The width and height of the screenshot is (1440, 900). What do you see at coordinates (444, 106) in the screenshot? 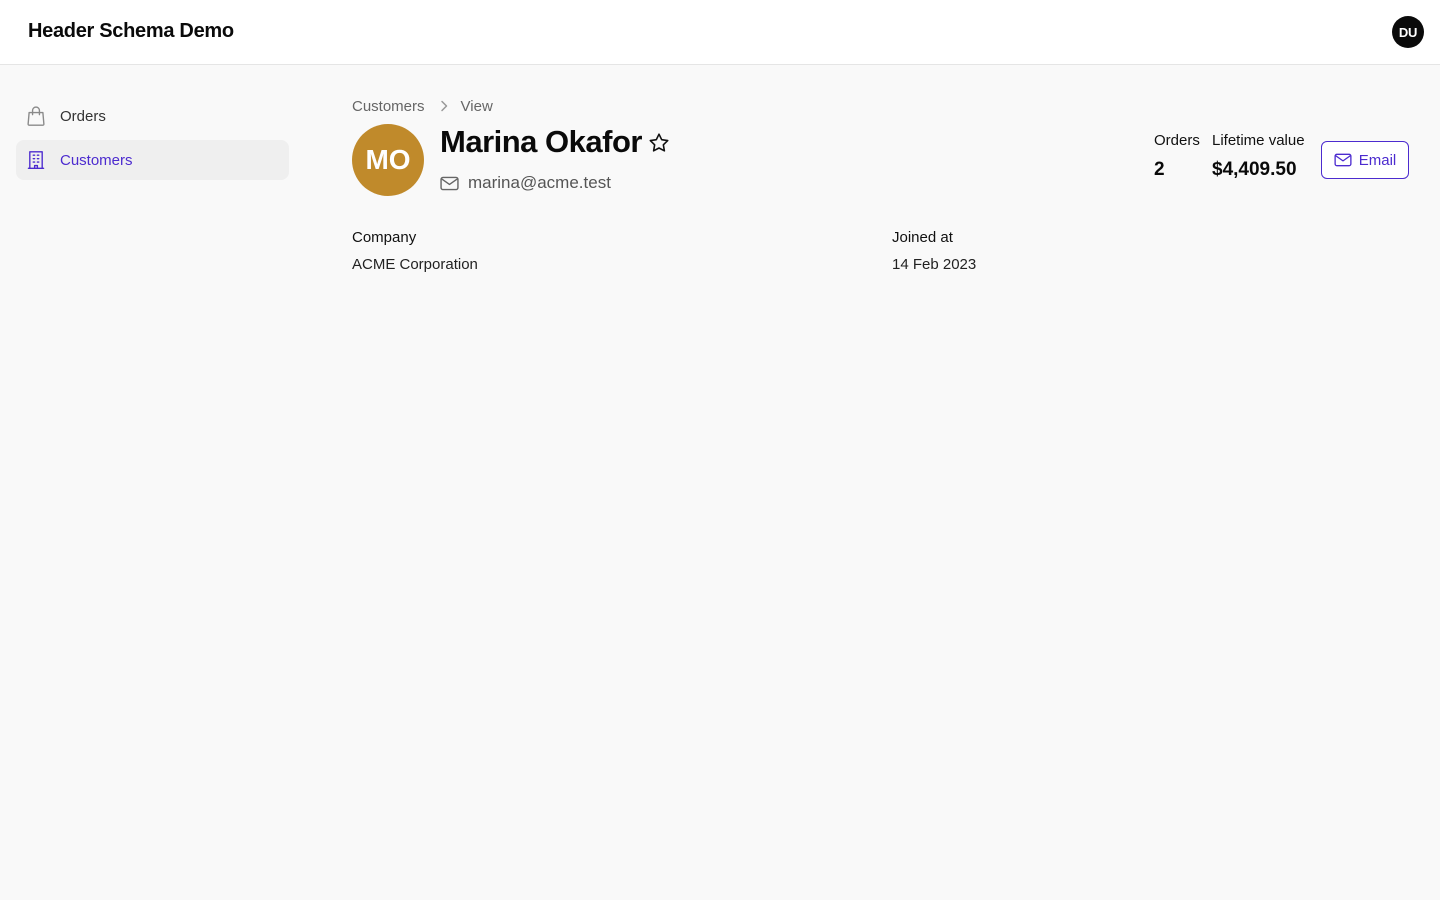
I see `chevron-right-icon` at bounding box center [444, 106].